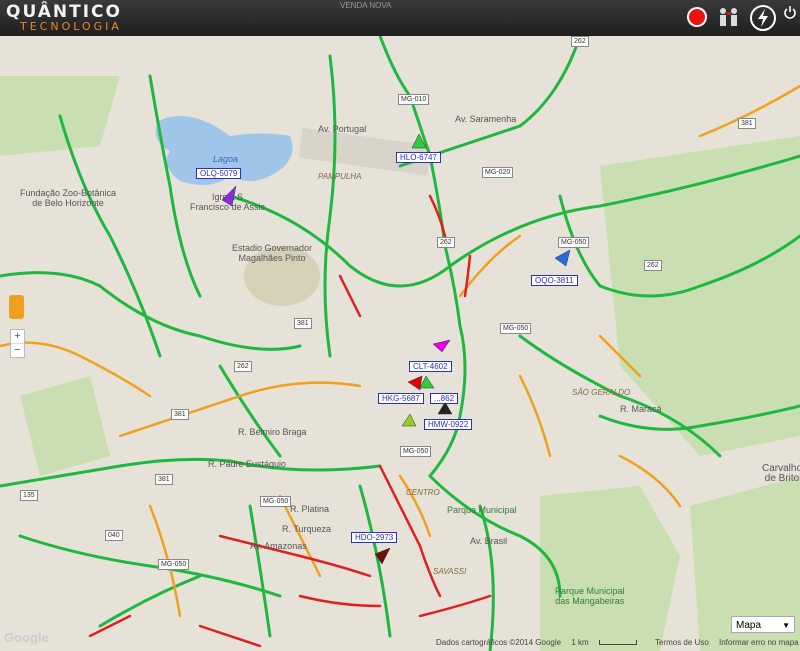 This screenshot has width=800, height=651. Describe the element at coordinates (340, 176) in the screenshot. I see `label-pampulha: PAMPULHA` at that location.